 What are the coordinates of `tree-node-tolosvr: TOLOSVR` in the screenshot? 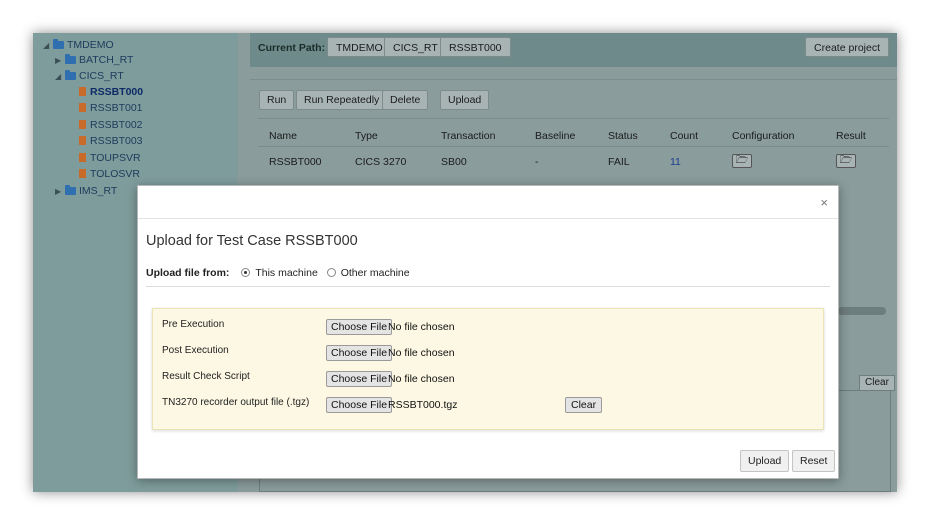 It's located at (109, 174).